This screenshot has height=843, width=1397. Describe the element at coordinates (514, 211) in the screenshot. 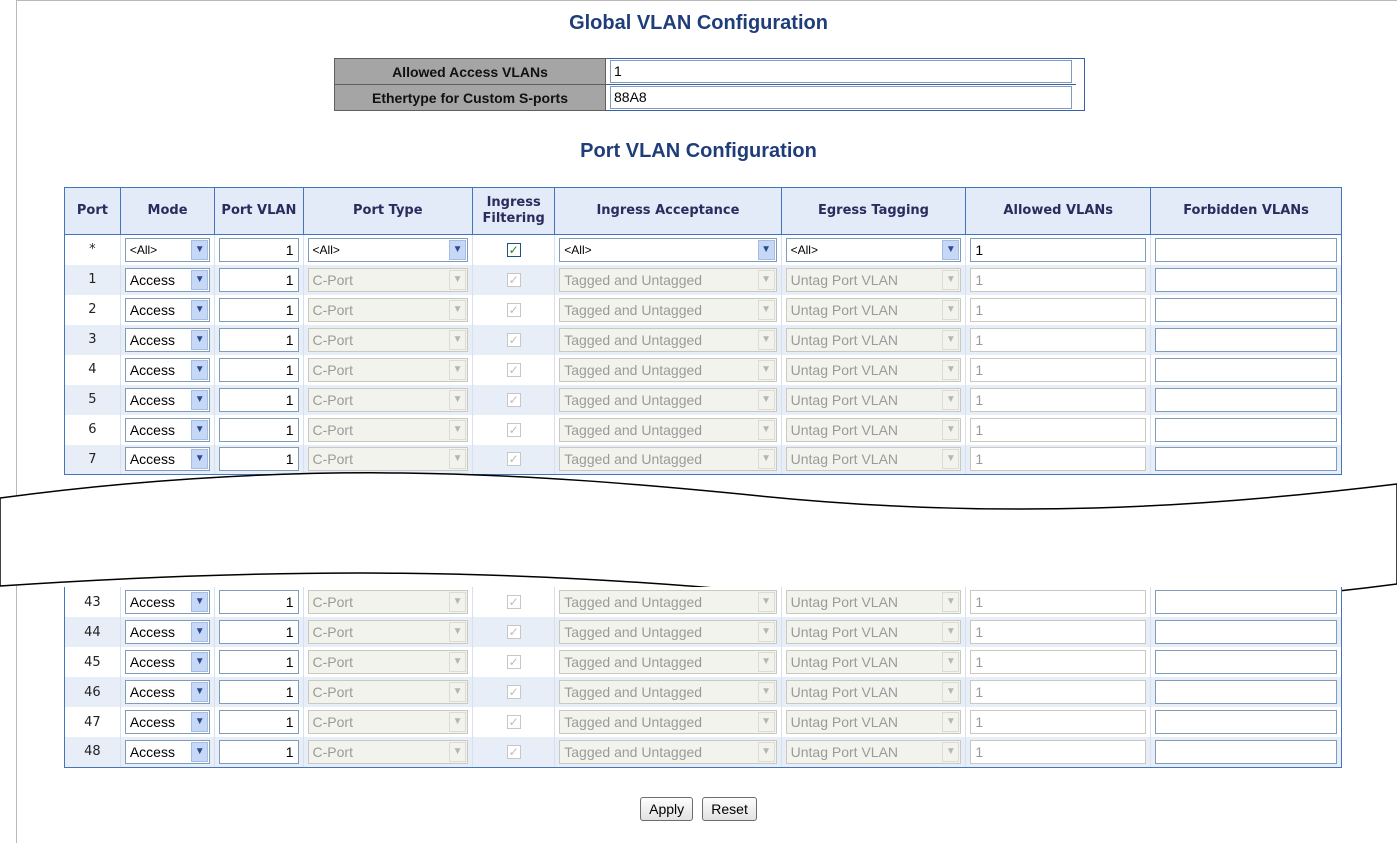

I see `col-ingress-filtering: Ingress Filtering` at that location.